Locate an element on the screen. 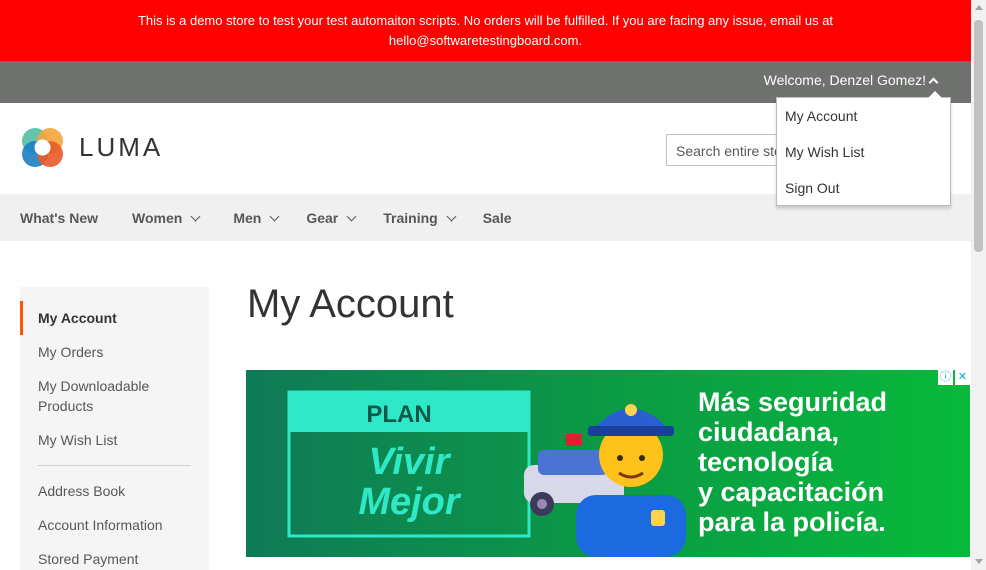  nav-item-gear: Gear is located at coordinates (331, 217).